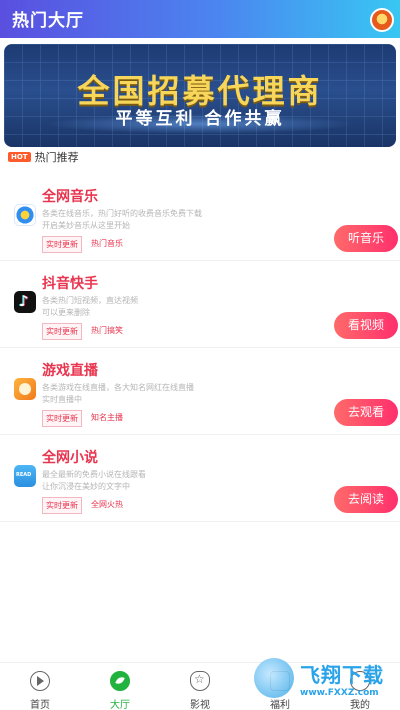 The height and width of the screenshot is (710, 400). What do you see at coordinates (142, 307) in the screenshot?
I see `item-description: 各类热门短视频，直达视频 可以更来删除` at bounding box center [142, 307].